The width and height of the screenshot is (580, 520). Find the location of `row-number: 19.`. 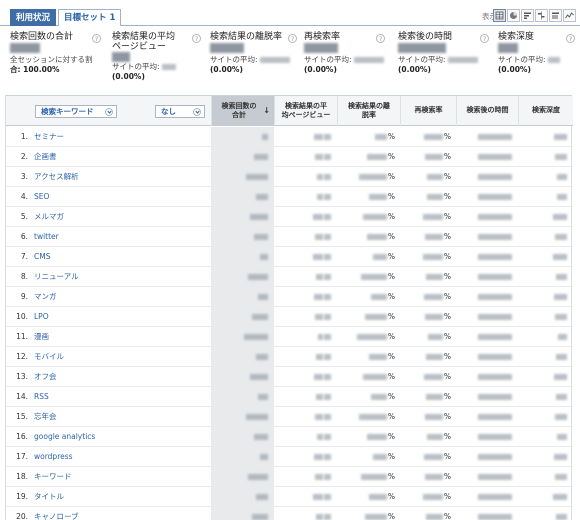

row-number: 19. is located at coordinates (22, 496).